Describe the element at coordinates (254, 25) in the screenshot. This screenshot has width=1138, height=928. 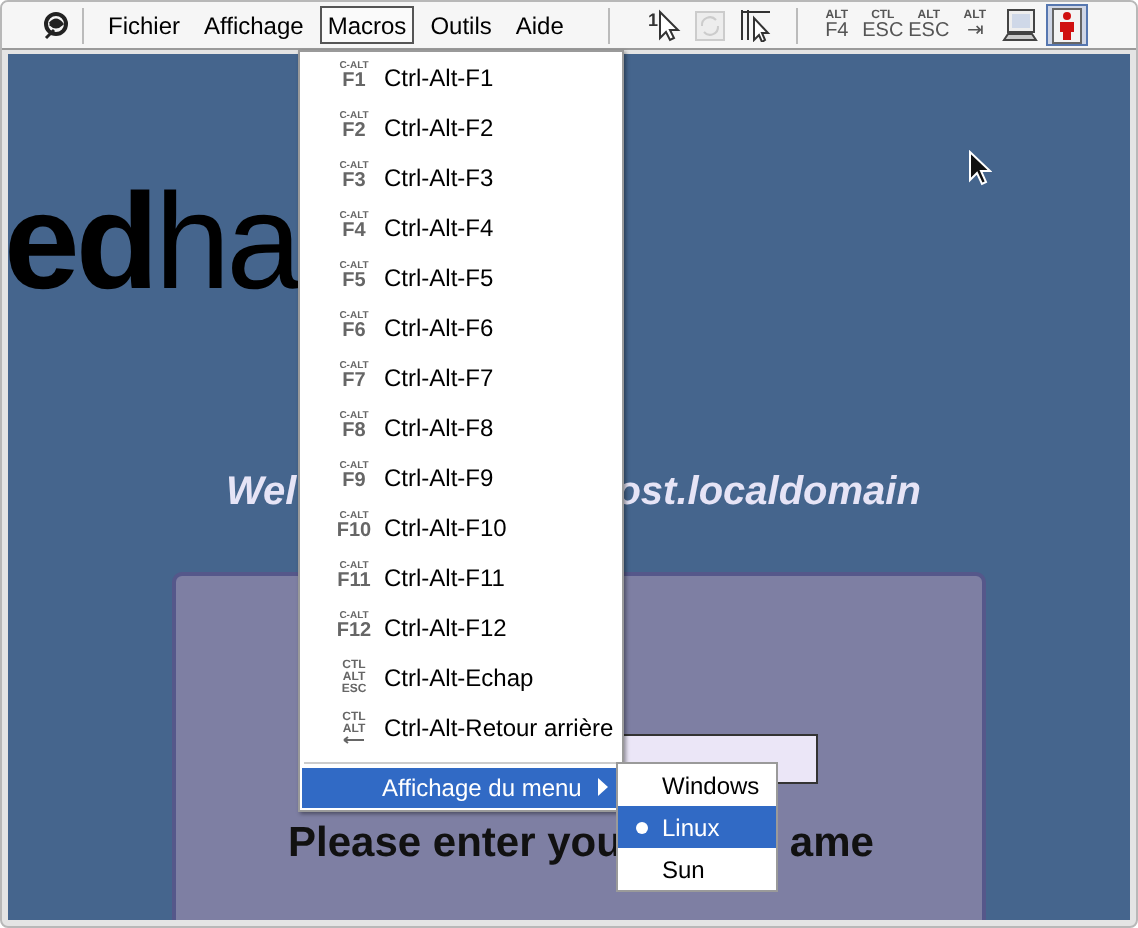
I see `menu-title: Affichage` at that location.